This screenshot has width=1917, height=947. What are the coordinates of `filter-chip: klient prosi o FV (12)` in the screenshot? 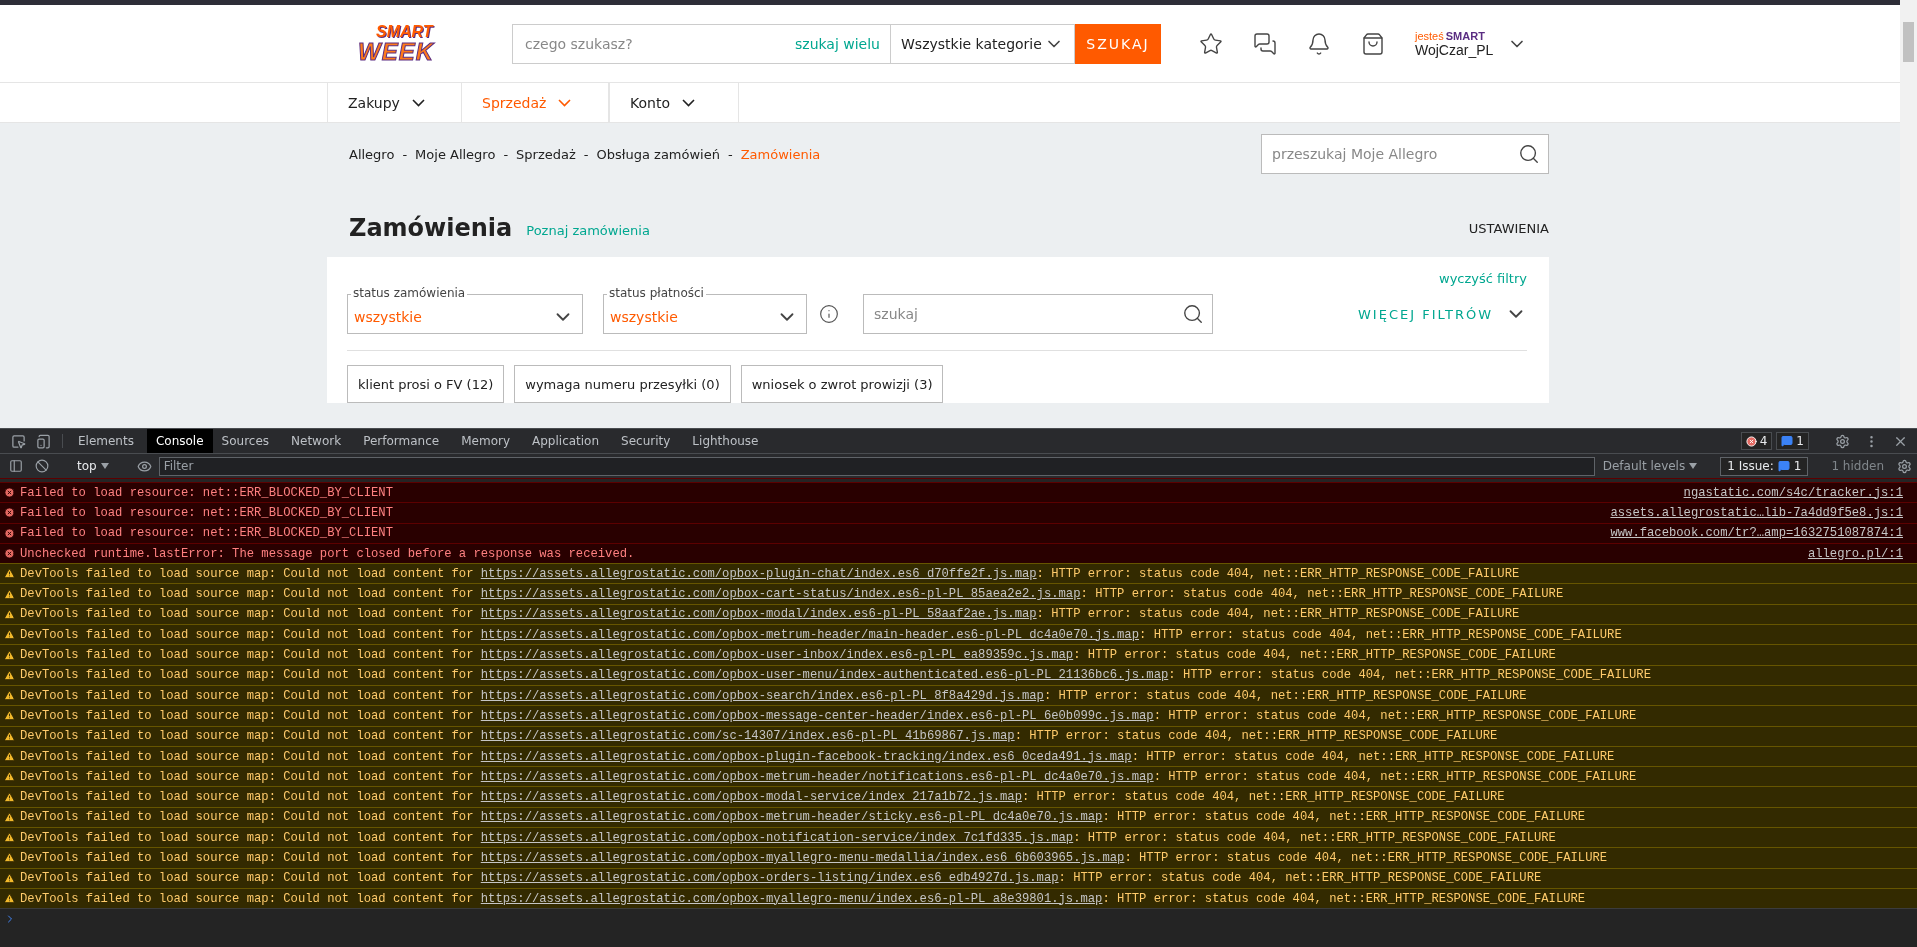 It's located at (426, 384).